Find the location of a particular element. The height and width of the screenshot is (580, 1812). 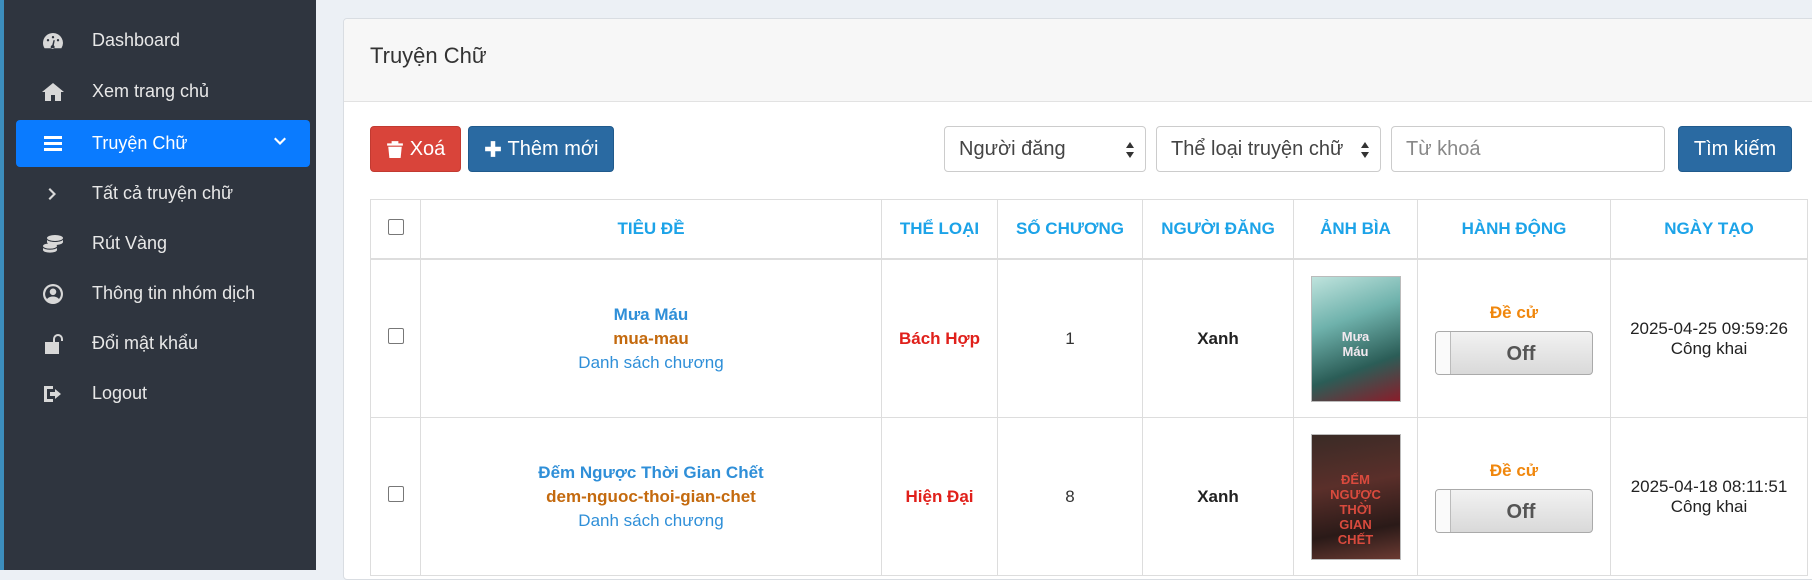

delete-button: Xoá is located at coordinates (415, 149).